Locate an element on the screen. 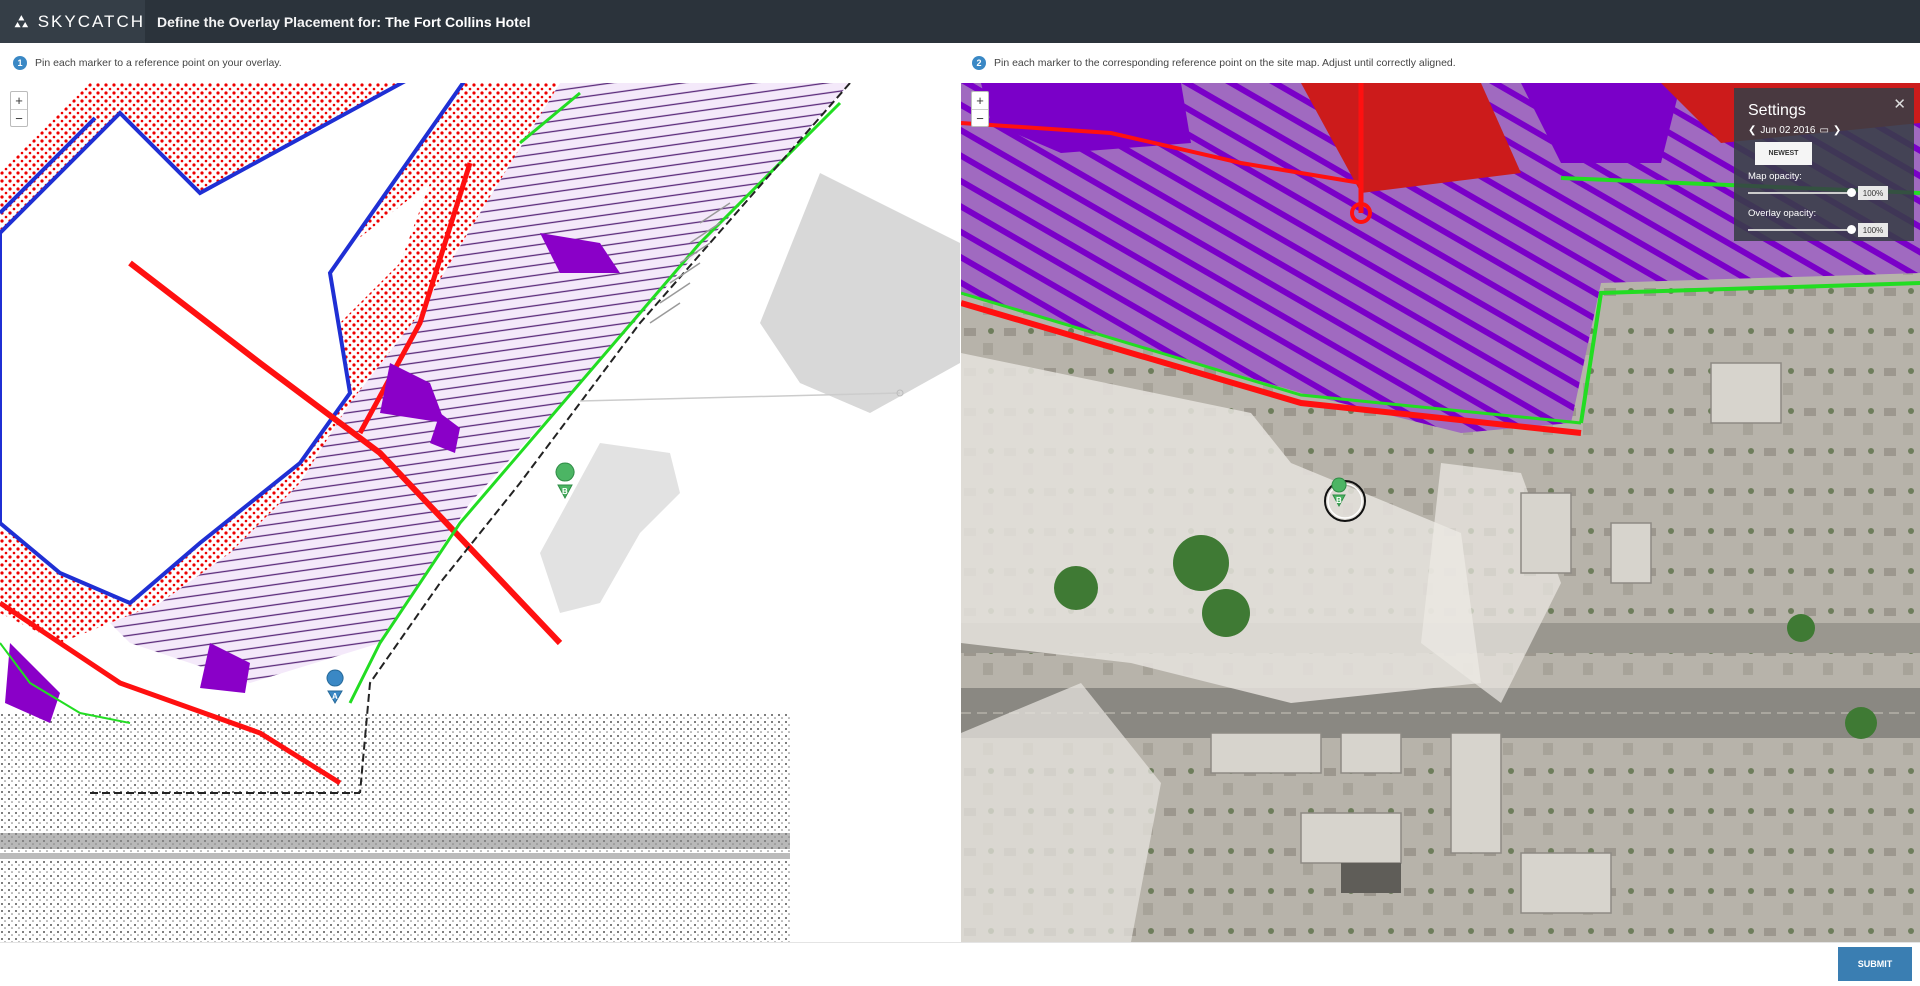 This screenshot has width=1920, height=986. title-prefix: Define the Overlay Placement for: is located at coordinates (269, 21).